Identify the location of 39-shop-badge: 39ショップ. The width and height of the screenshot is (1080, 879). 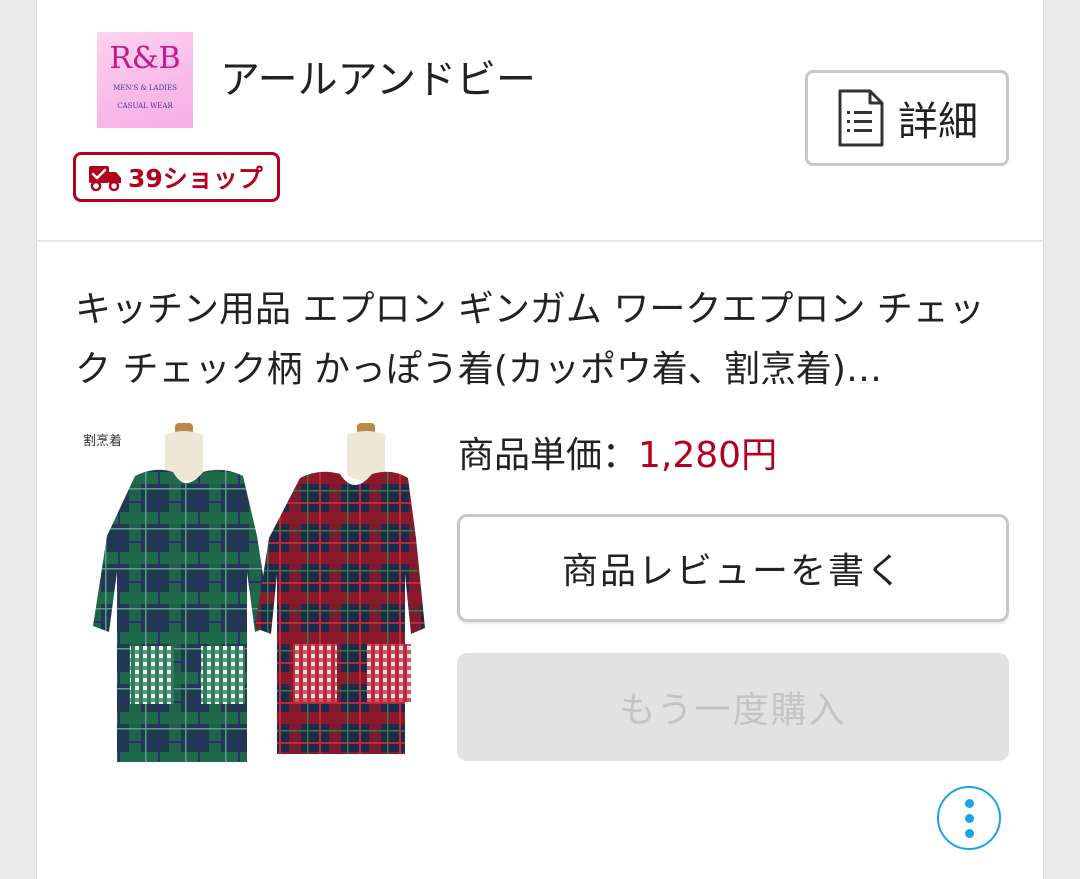
(176, 177).